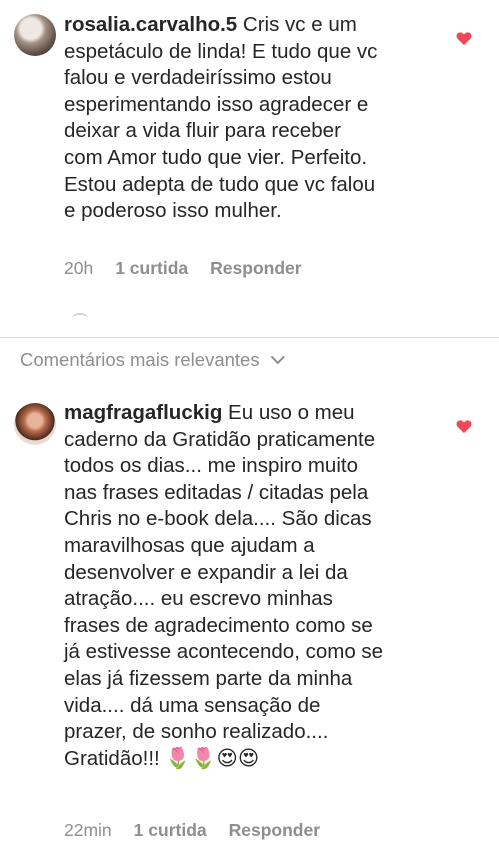 Image resolution: width=499 pixels, height=863 pixels. What do you see at coordinates (143, 412) in the screenshot?
I see `comment-username: magfragafluckig` at bounding box center [143, 412].